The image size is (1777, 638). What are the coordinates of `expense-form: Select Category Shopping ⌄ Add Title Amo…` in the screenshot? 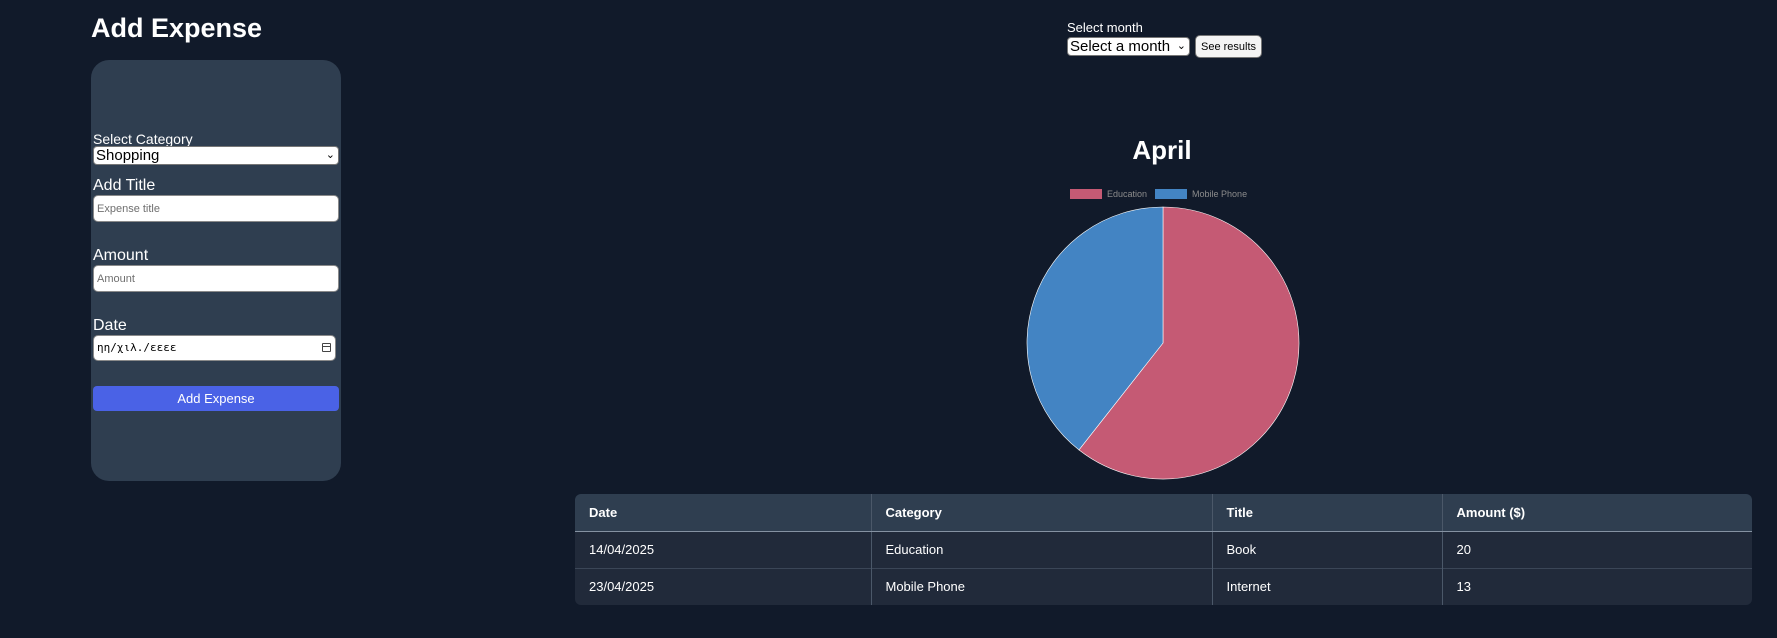 It's located at (216, 270).